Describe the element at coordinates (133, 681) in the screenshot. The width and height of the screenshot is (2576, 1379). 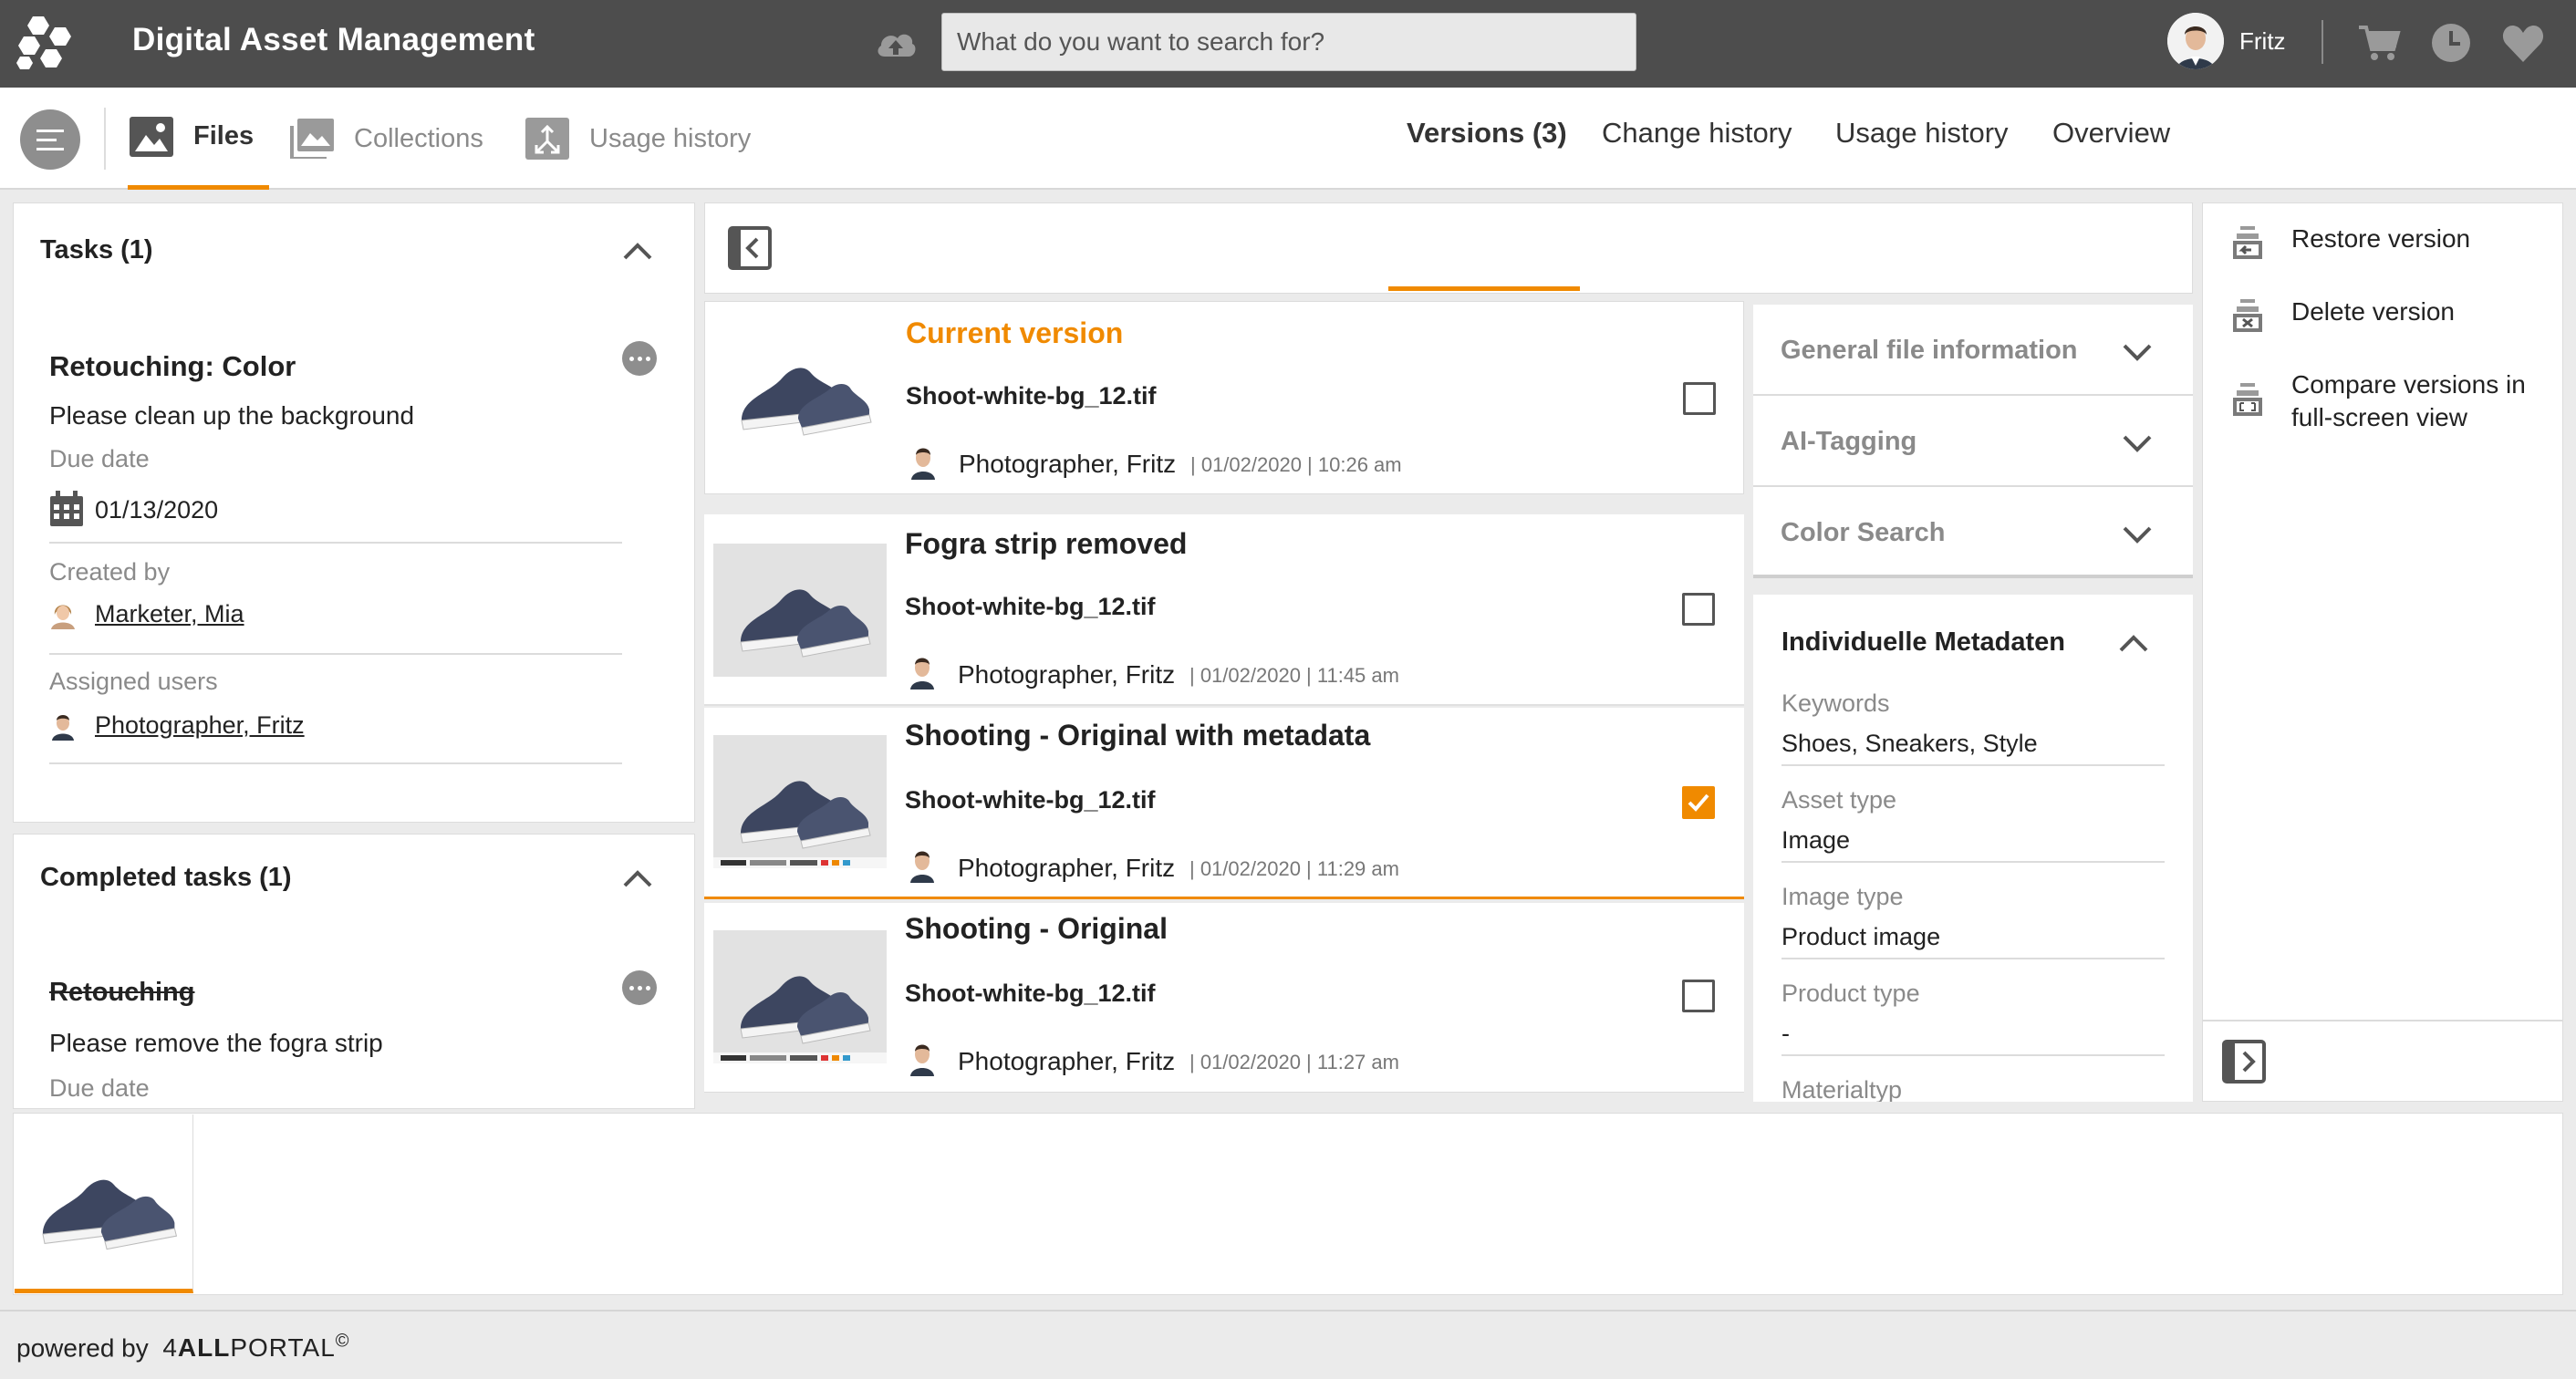
I see `assigned-users-label: Assigned users` at that location.